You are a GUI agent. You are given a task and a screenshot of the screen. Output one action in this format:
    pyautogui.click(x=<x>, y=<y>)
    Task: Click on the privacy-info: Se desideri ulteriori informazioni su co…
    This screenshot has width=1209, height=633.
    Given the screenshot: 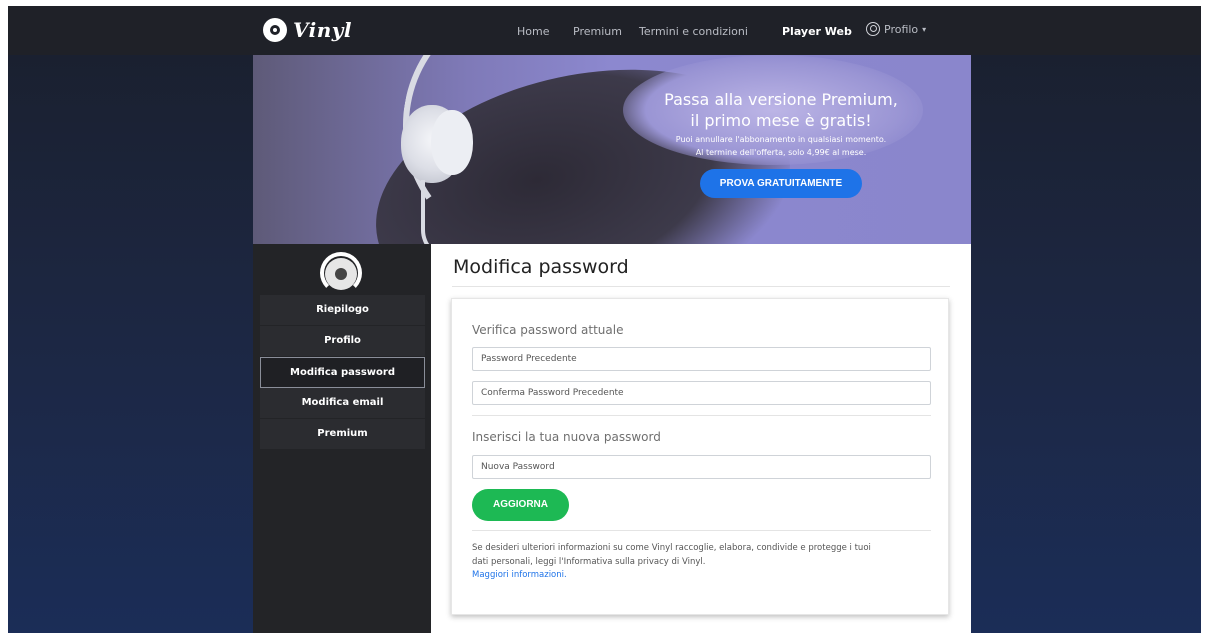 What is the action you would take?
    pyautogui.click(x=697, y=562)
    